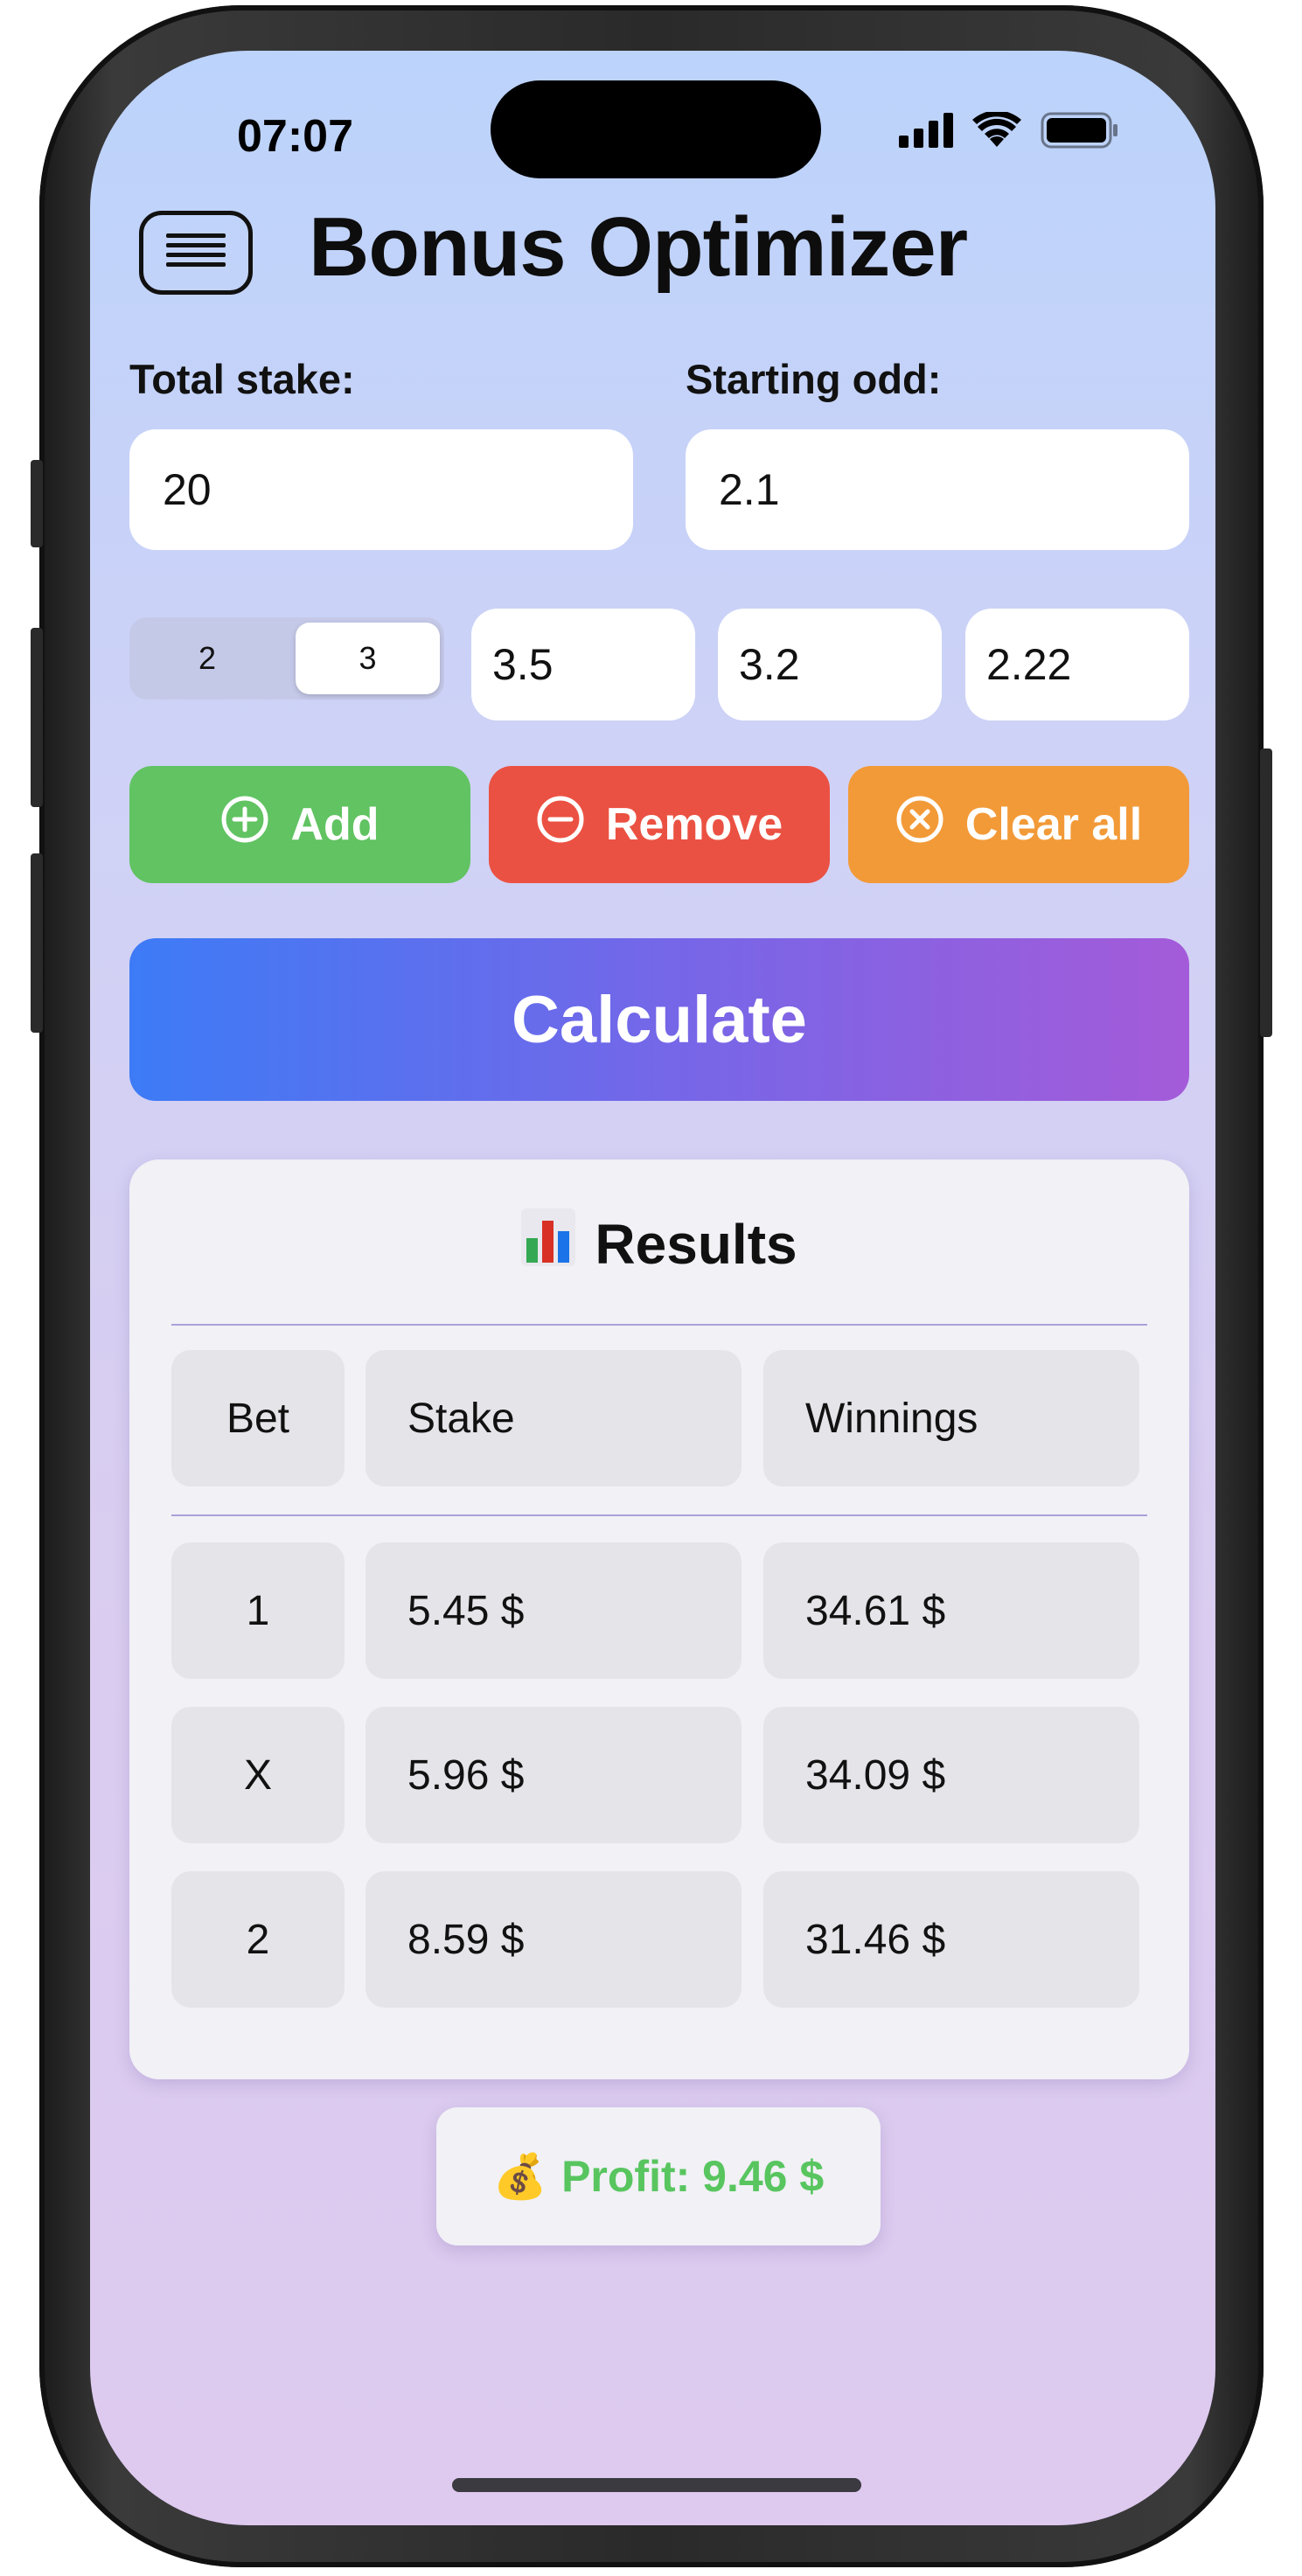 The height and width of the screenshot is (2576, 1302). I want to click on menu-button, so click(196, 253).